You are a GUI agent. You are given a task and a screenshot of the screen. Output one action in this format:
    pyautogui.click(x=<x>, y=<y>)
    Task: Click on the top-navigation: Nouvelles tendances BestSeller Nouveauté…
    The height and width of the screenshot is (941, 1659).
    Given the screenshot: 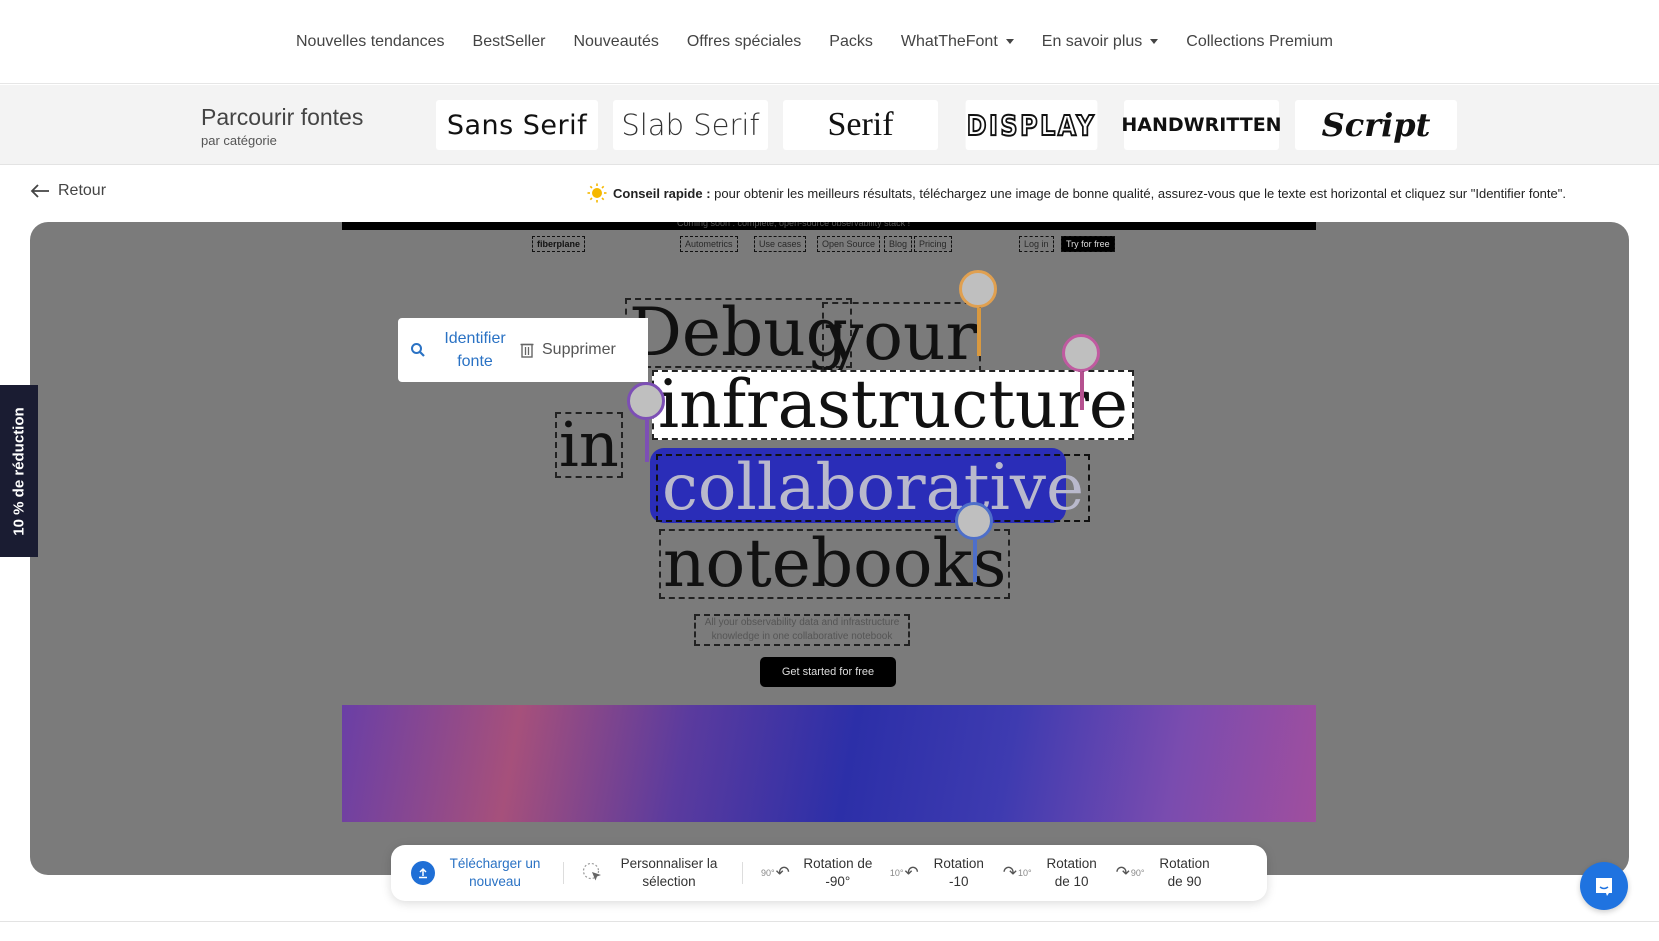 What is the action you would take?
    pyautogui.click(x=829, y=42)
    